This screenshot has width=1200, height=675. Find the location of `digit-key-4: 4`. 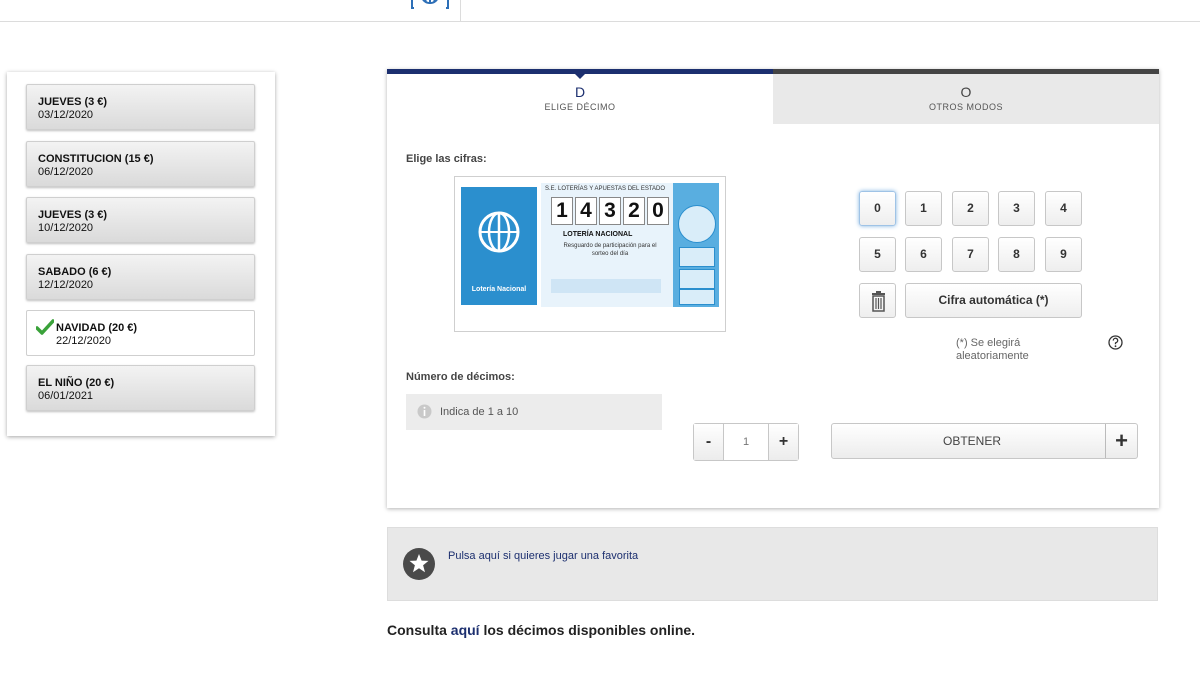

digit-key-4: 4 is located at coordinates (1063, 208).